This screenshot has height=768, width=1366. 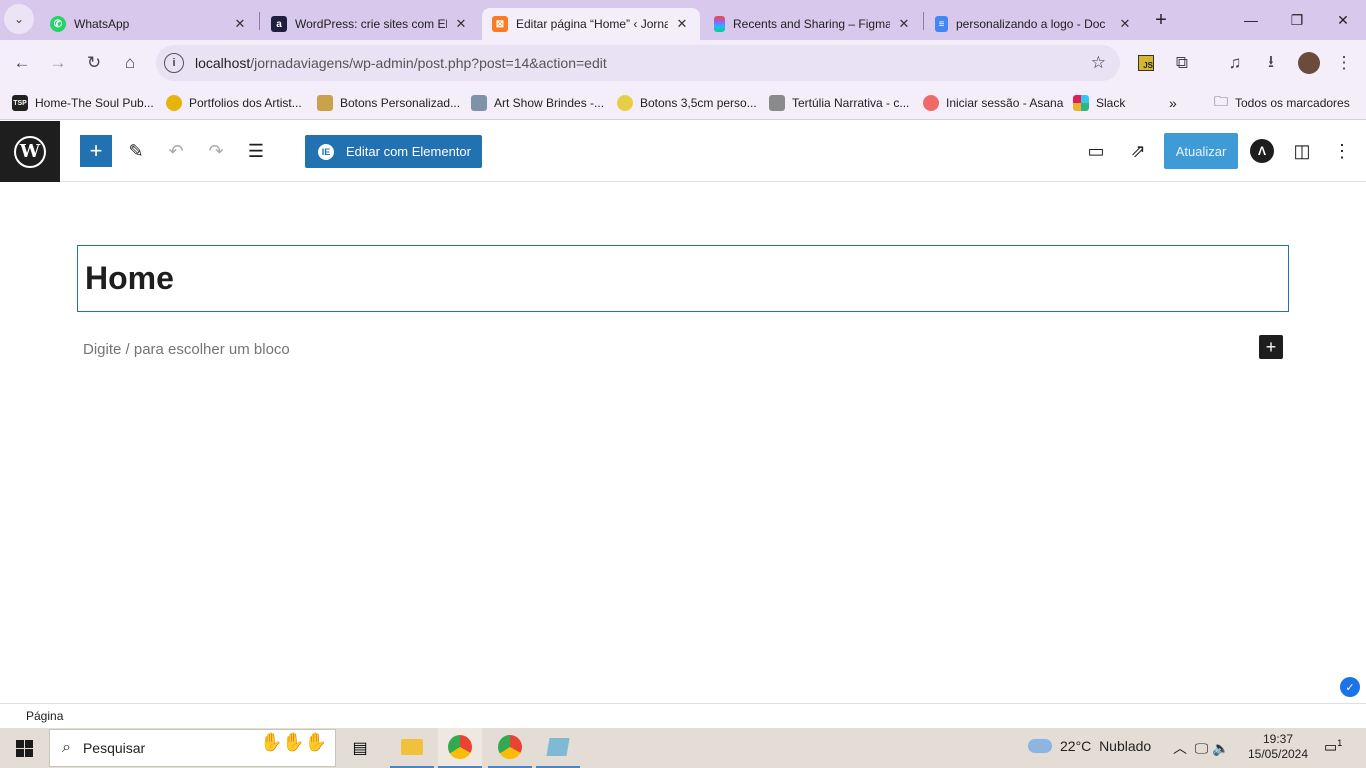 I want to click on bookmark-star-icon: ☆, so click(x=1098, y=63).